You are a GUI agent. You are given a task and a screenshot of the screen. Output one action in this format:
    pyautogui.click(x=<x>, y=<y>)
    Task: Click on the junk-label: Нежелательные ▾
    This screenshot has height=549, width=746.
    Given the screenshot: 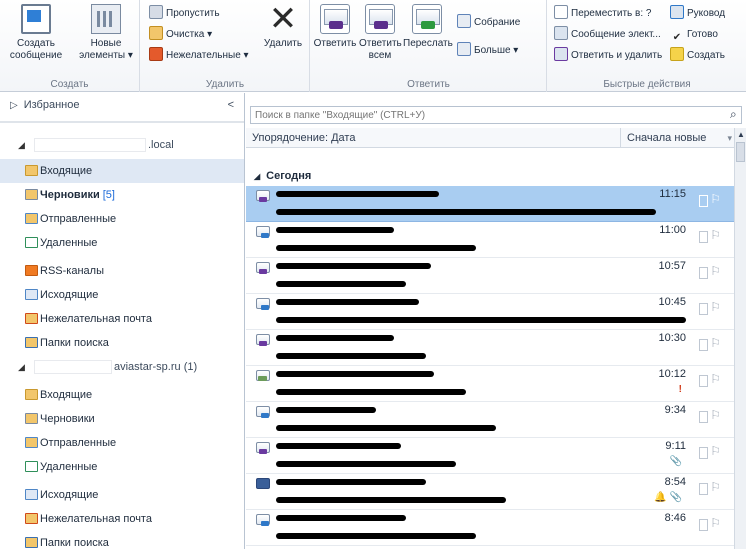 What is the action you would take?
    pyautogui.click(x=207, y=55)
    